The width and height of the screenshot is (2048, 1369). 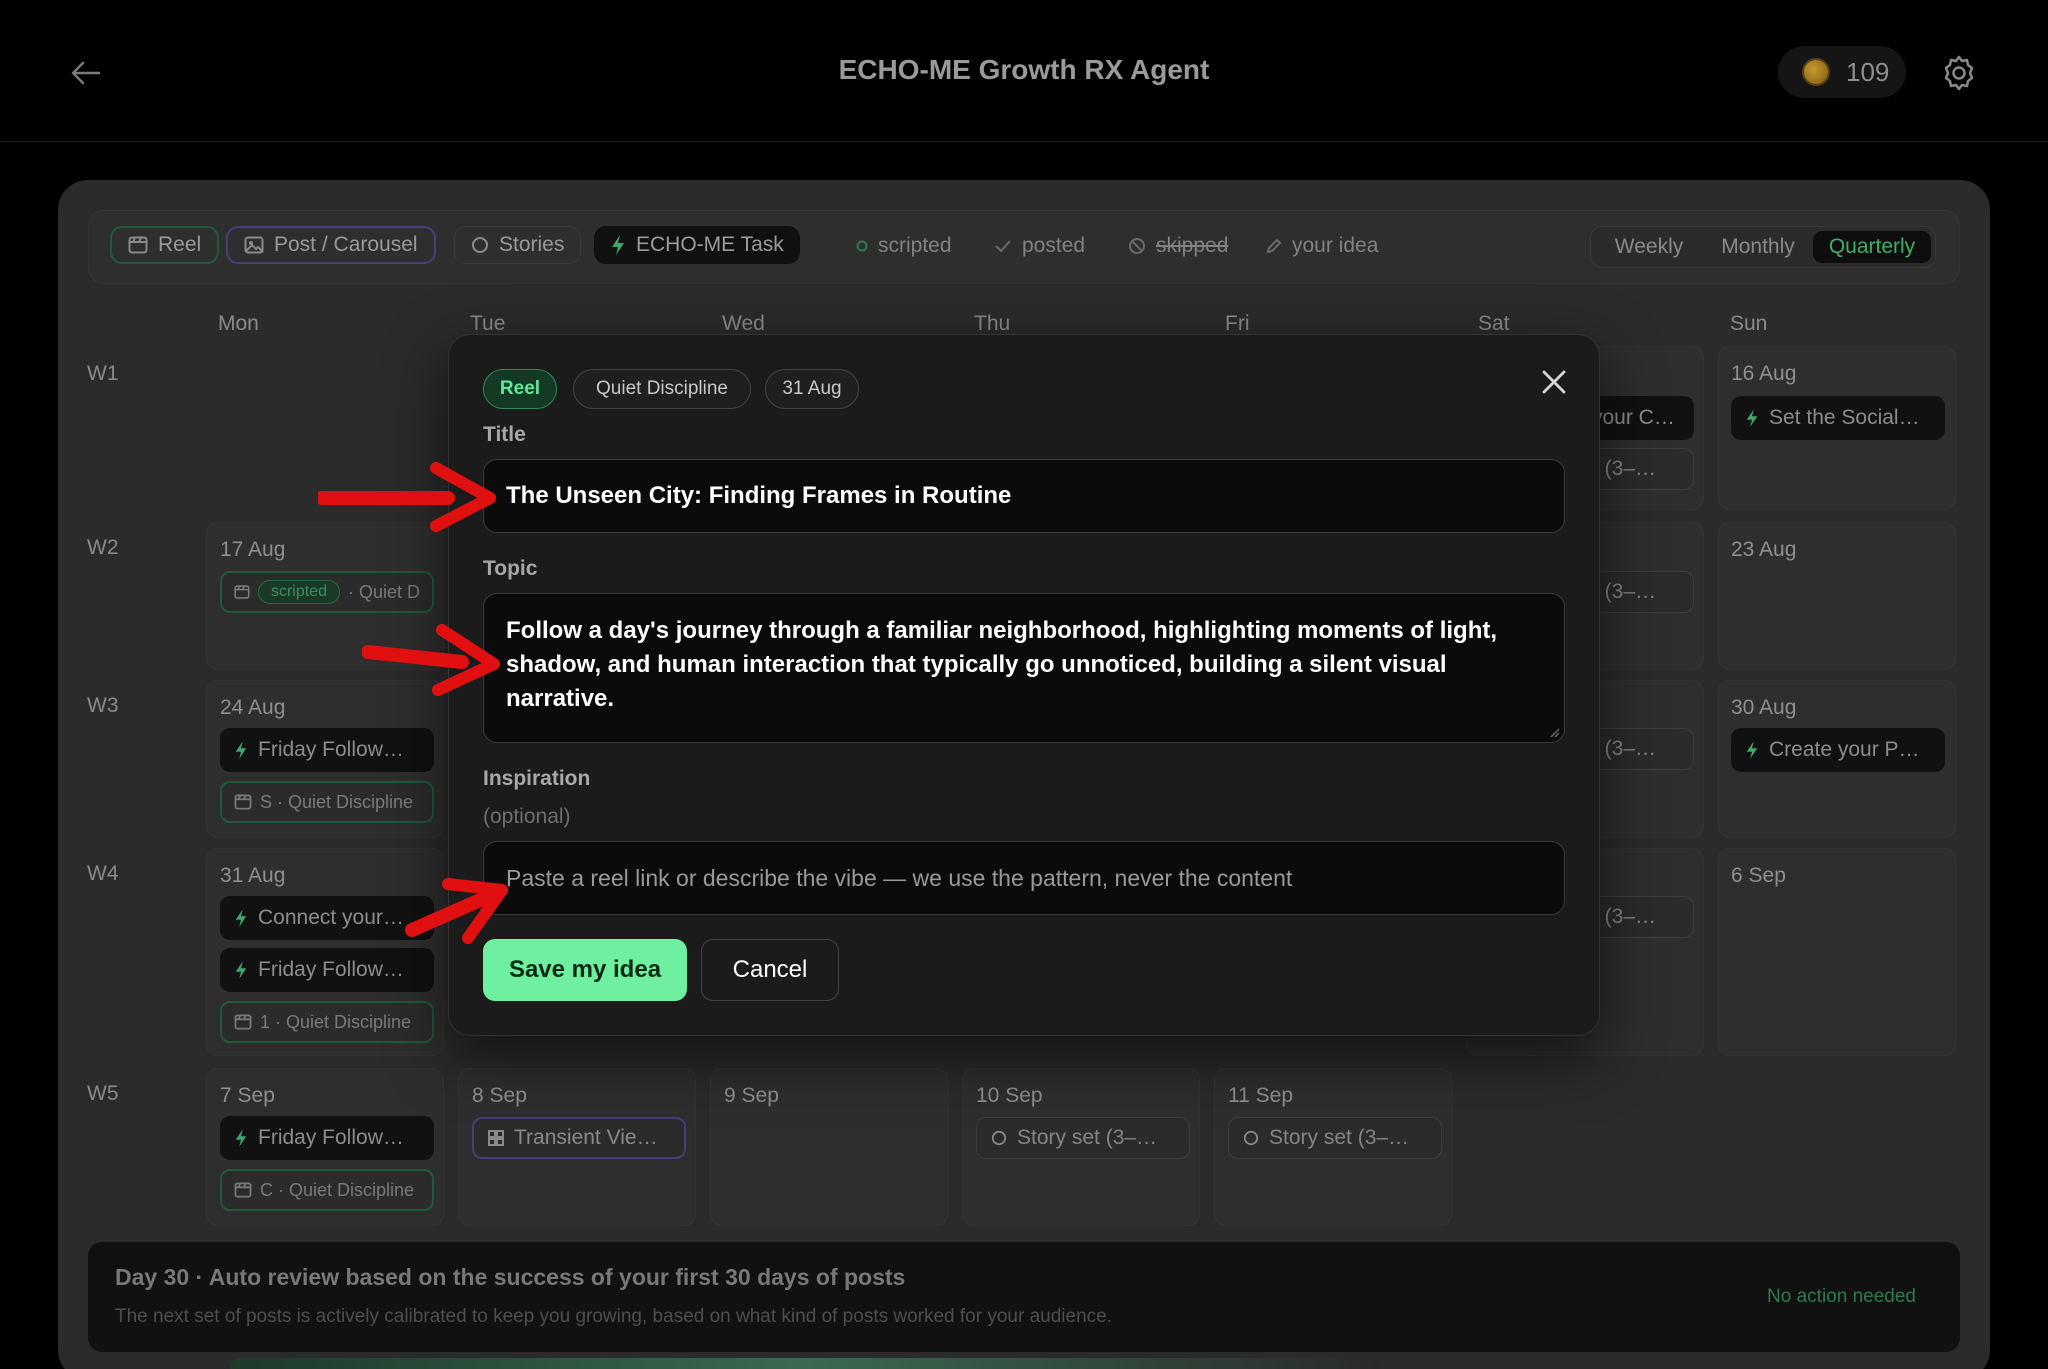 I want to click on close-icon, so click(x=1554, y=382).